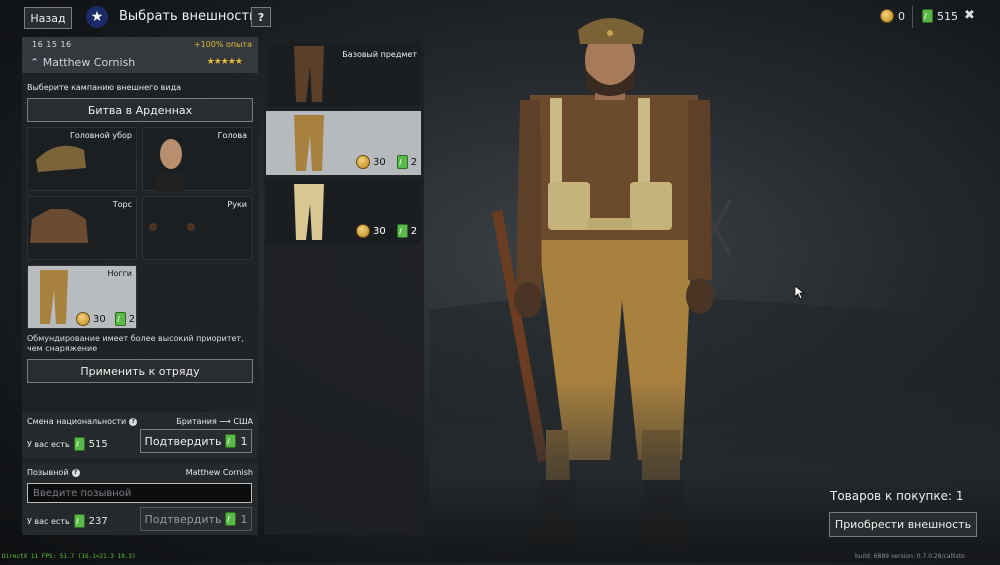  I want to click on nationality-change: Британия ⟶ США, so click(214, 421).